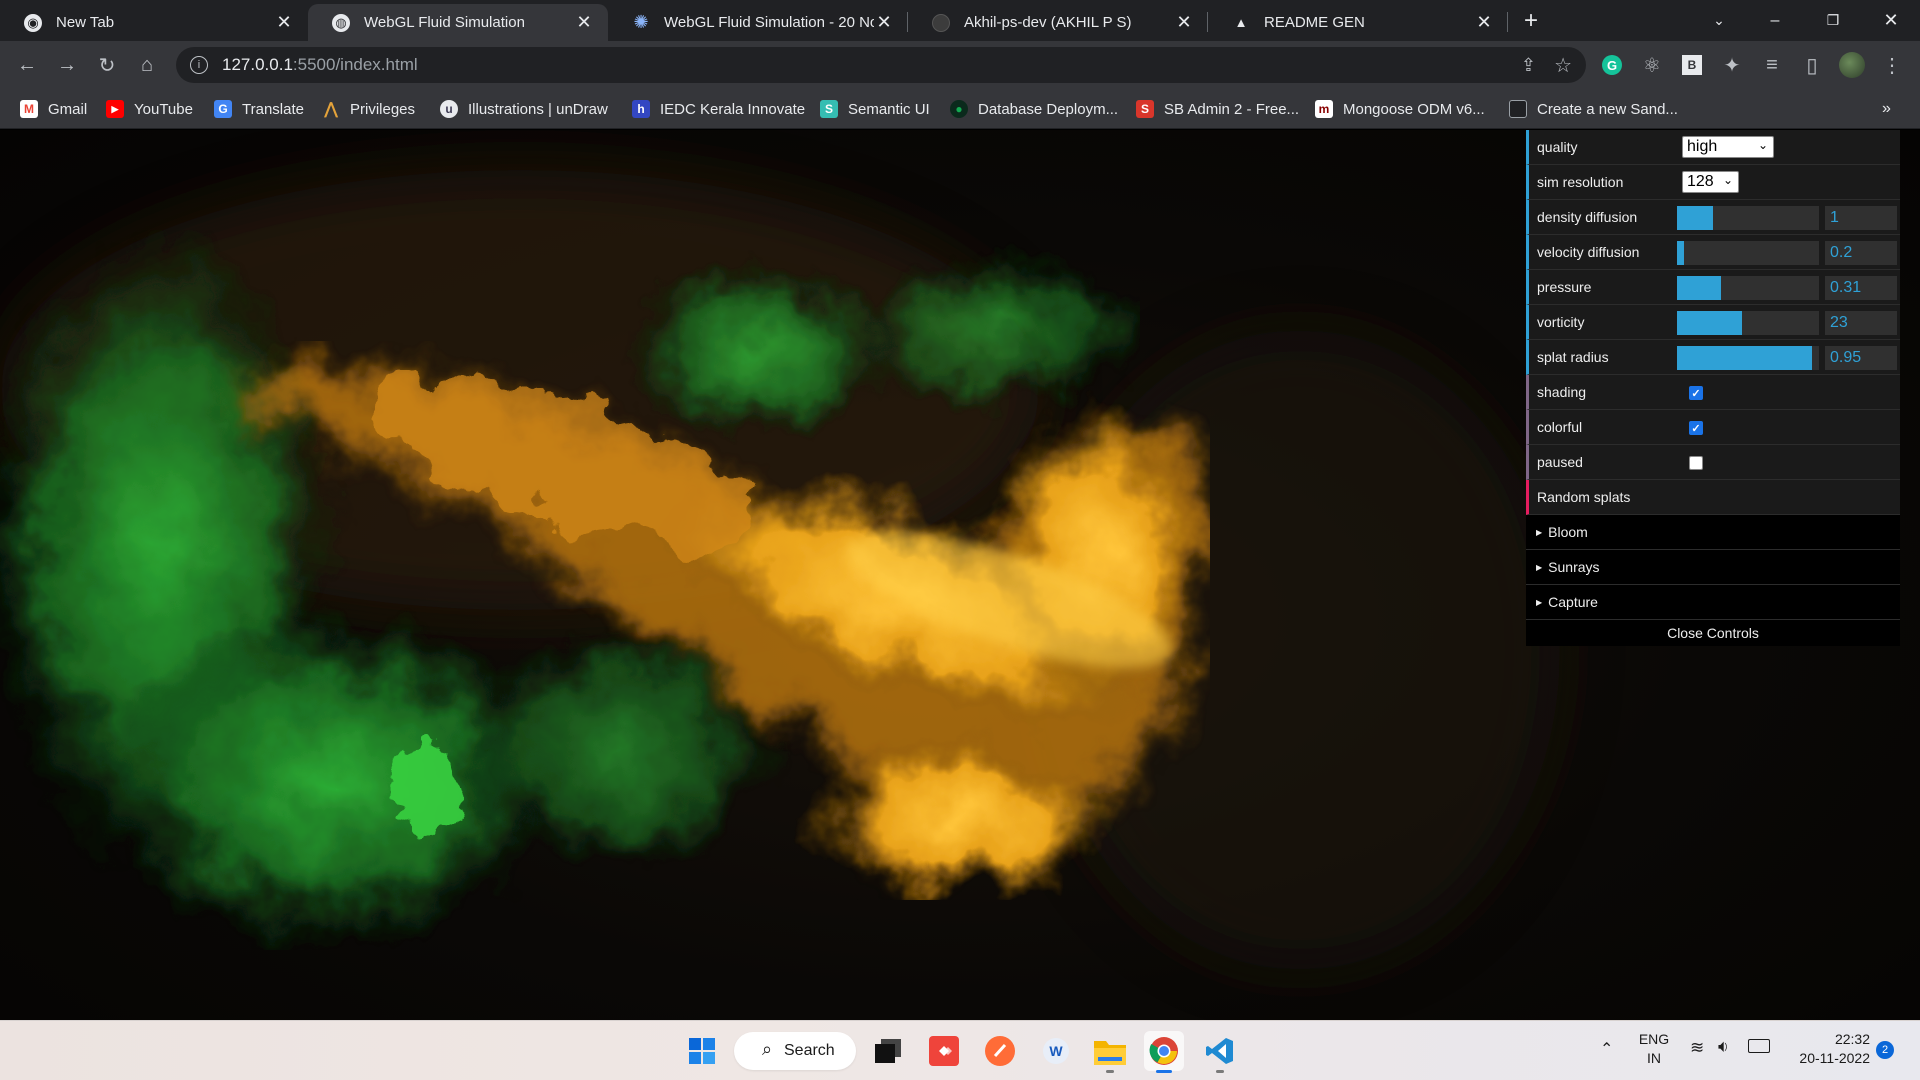  What do you see at coordinates (1892, 65) in the screenshot?
I see `chrome-menu-icon: ⋮` at bounding box center [1892, 65].